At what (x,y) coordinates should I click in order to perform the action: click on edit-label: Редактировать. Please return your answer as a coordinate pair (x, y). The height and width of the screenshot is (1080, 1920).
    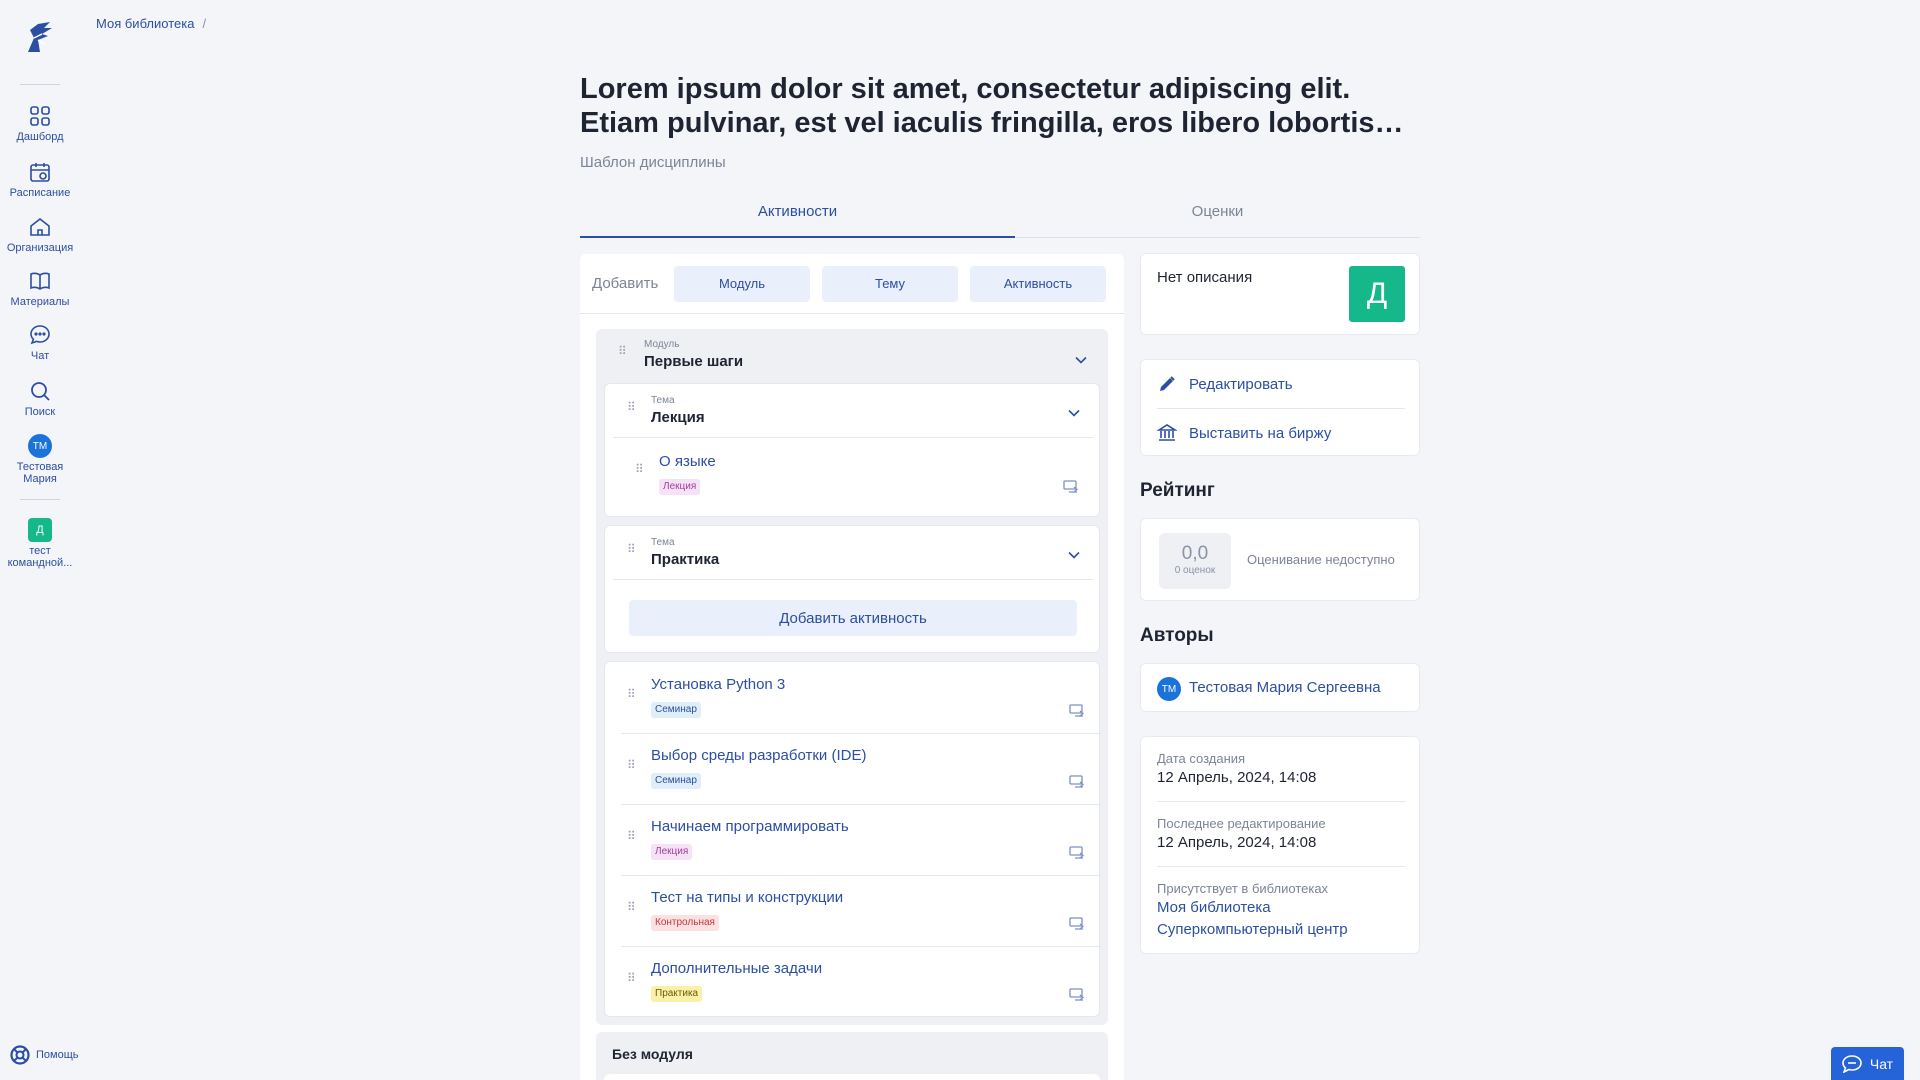
    Looking at the image, I should click on (1241, 384).